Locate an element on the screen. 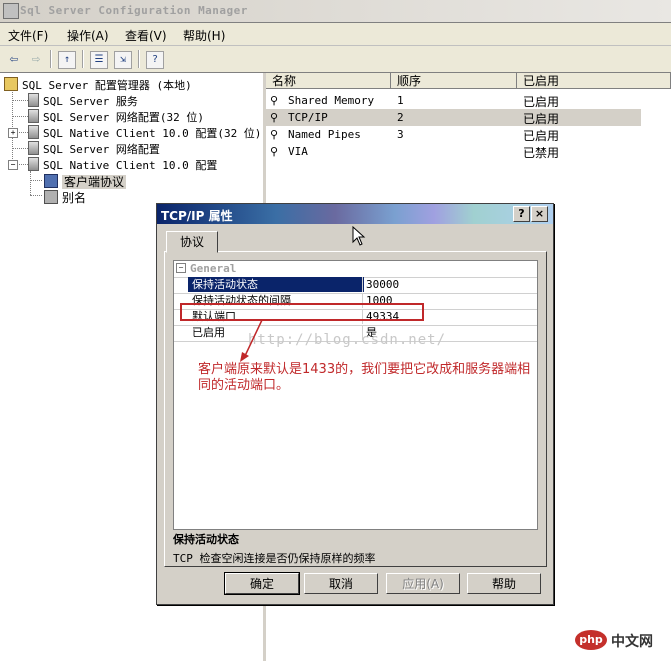 This screenshot has height=661, width=671. column-header-order: 顺序 is located at coordinates (454, 81).